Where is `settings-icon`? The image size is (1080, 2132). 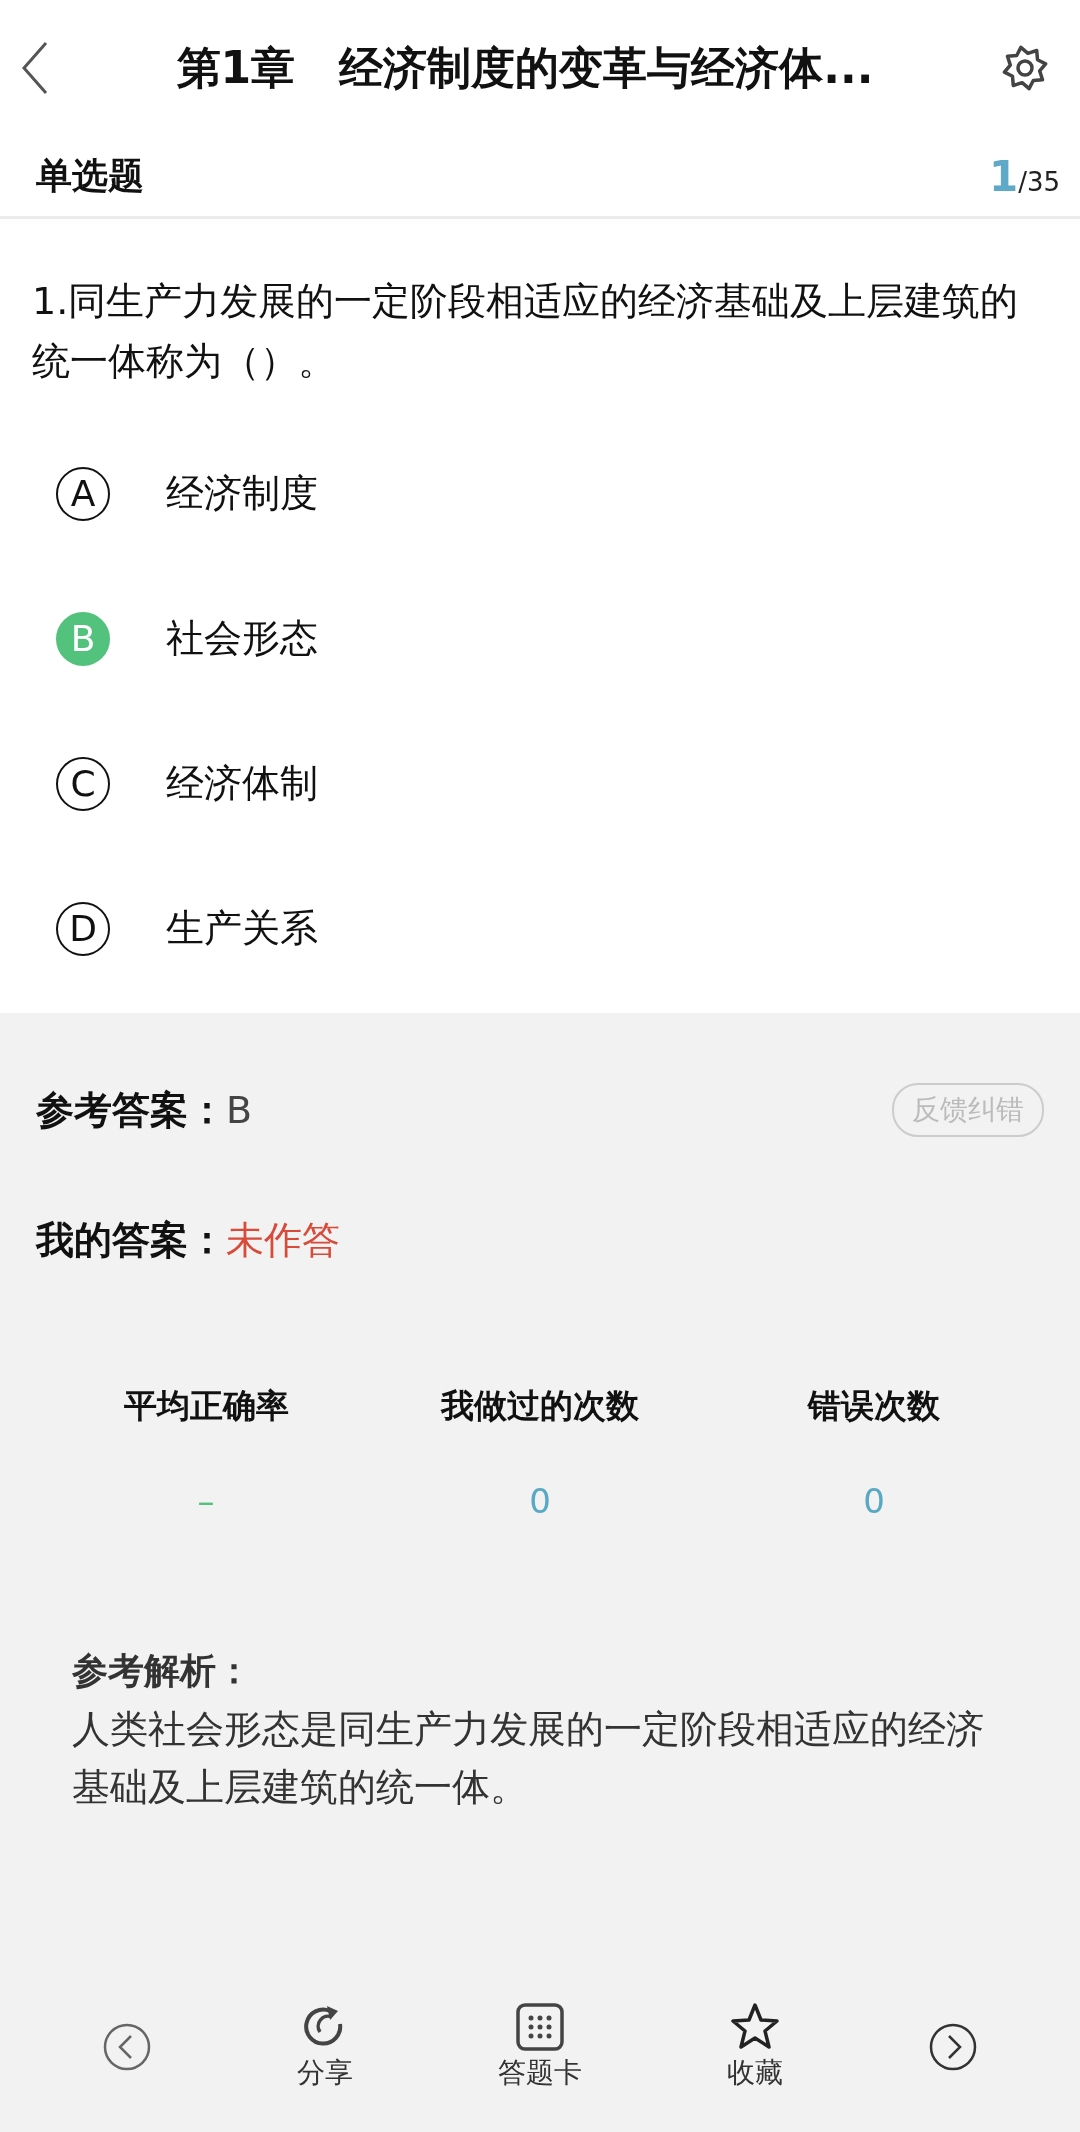
settings-icon is located at coordinates (1025, 68).